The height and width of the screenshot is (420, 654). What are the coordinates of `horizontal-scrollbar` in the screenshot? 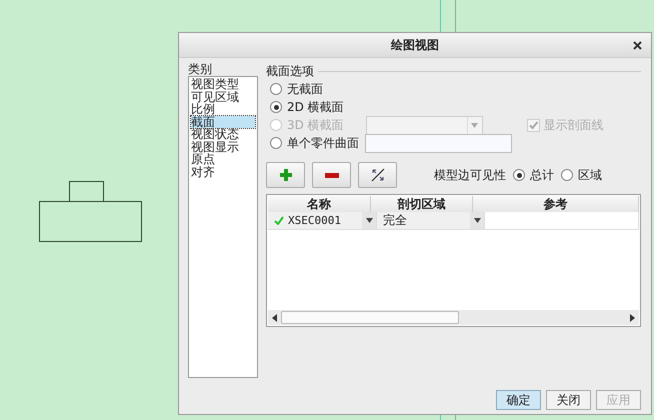 It's located at (453, 317).